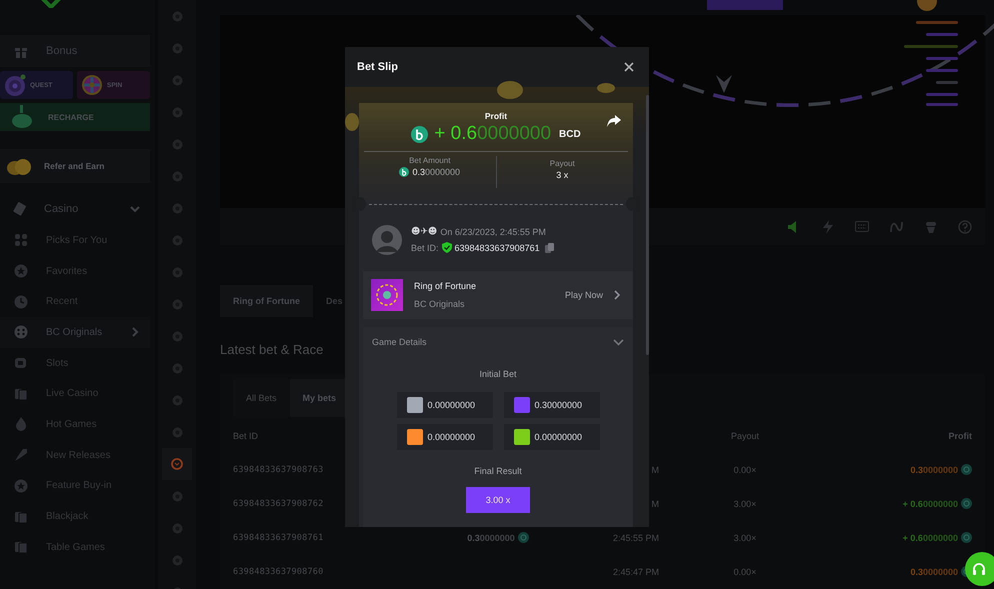  Describe the element at coordinates (278, 538) in the screenshot. I see `bet-id-cell: 63984833637908761` at that location.